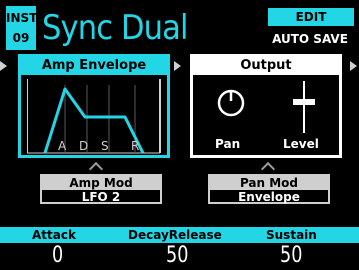  What do you see at coordinates (94, 116) in the screenshot?
I see `envelope-graph-icon` at bounding box center [94, 116].